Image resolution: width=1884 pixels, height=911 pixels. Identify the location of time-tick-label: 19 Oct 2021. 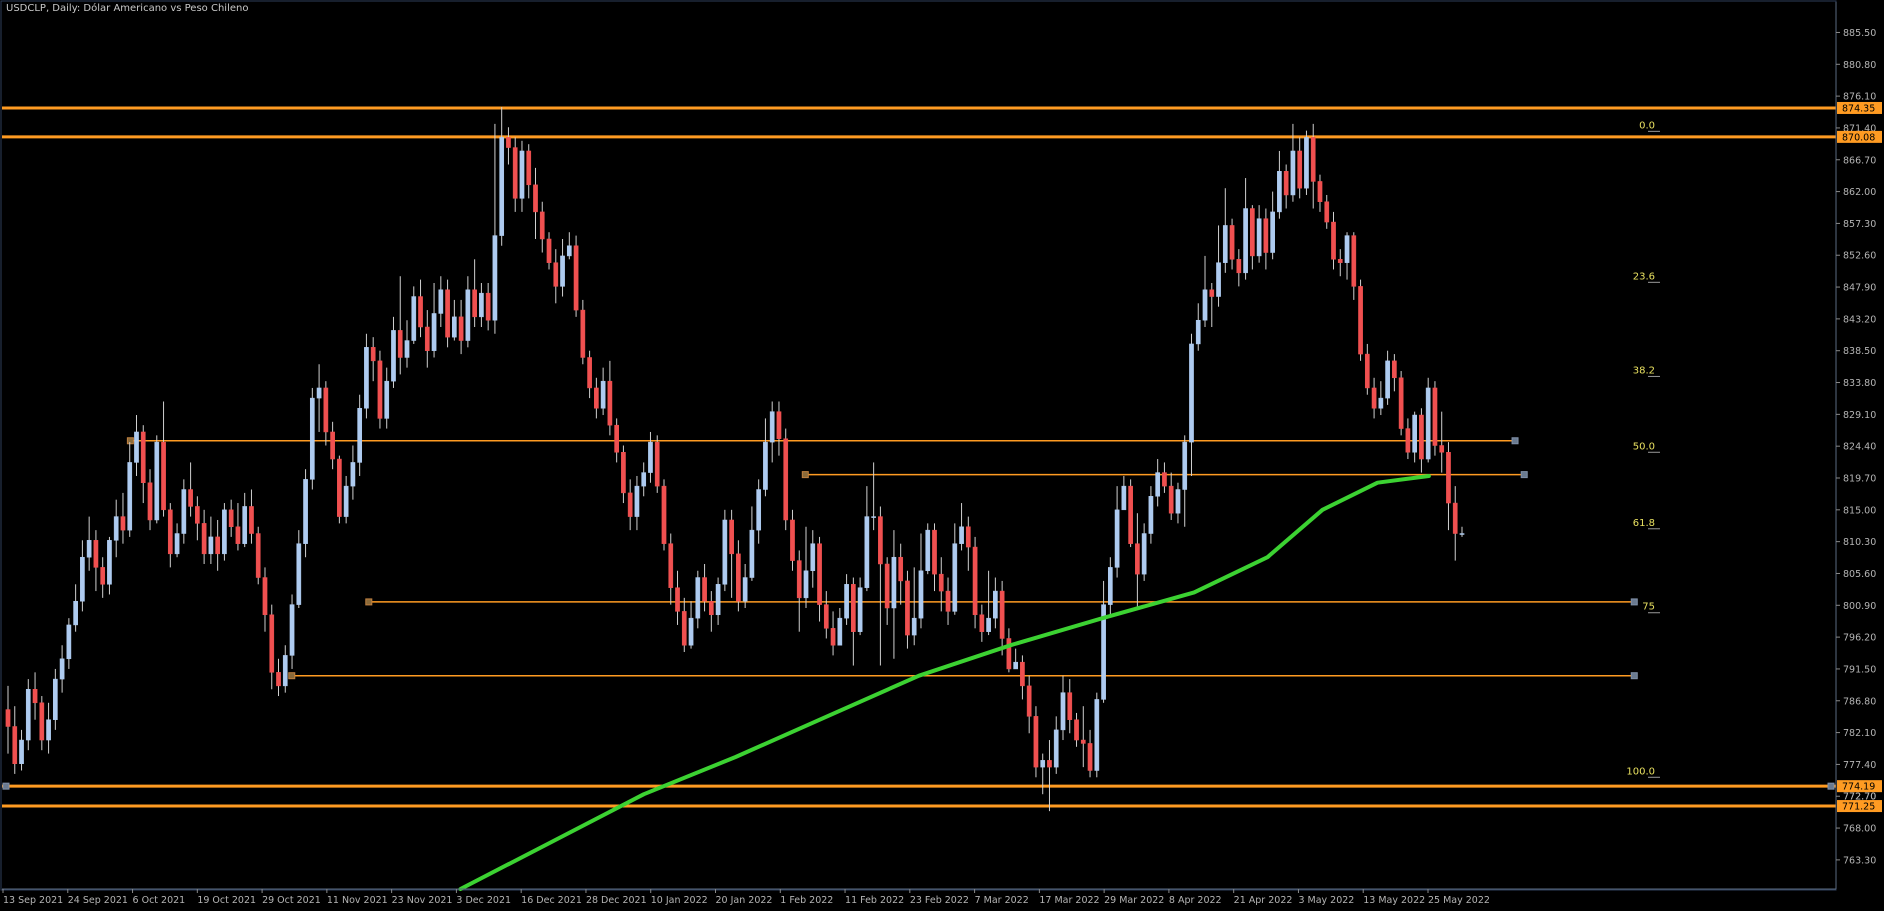
(226, 900).